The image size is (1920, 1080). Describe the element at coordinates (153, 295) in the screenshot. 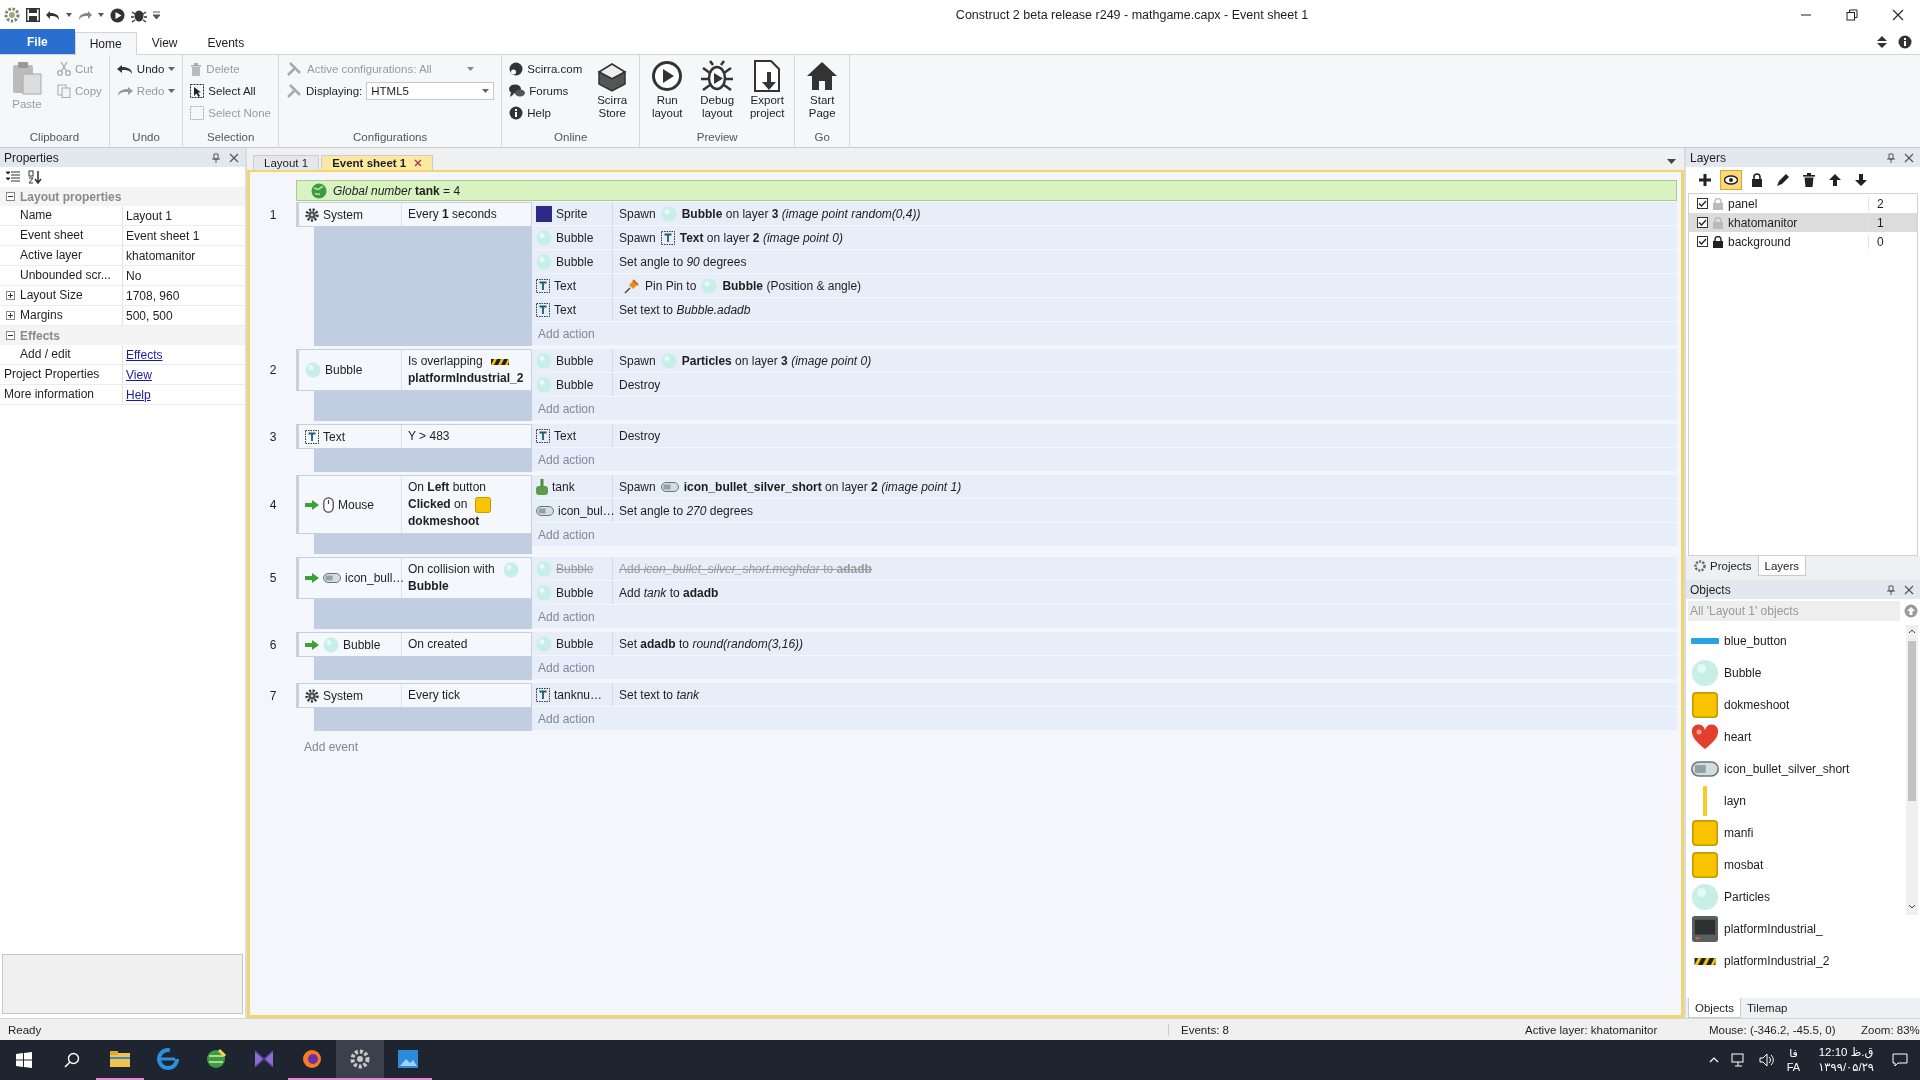

I see `property-value: 1708, 960` at that location.